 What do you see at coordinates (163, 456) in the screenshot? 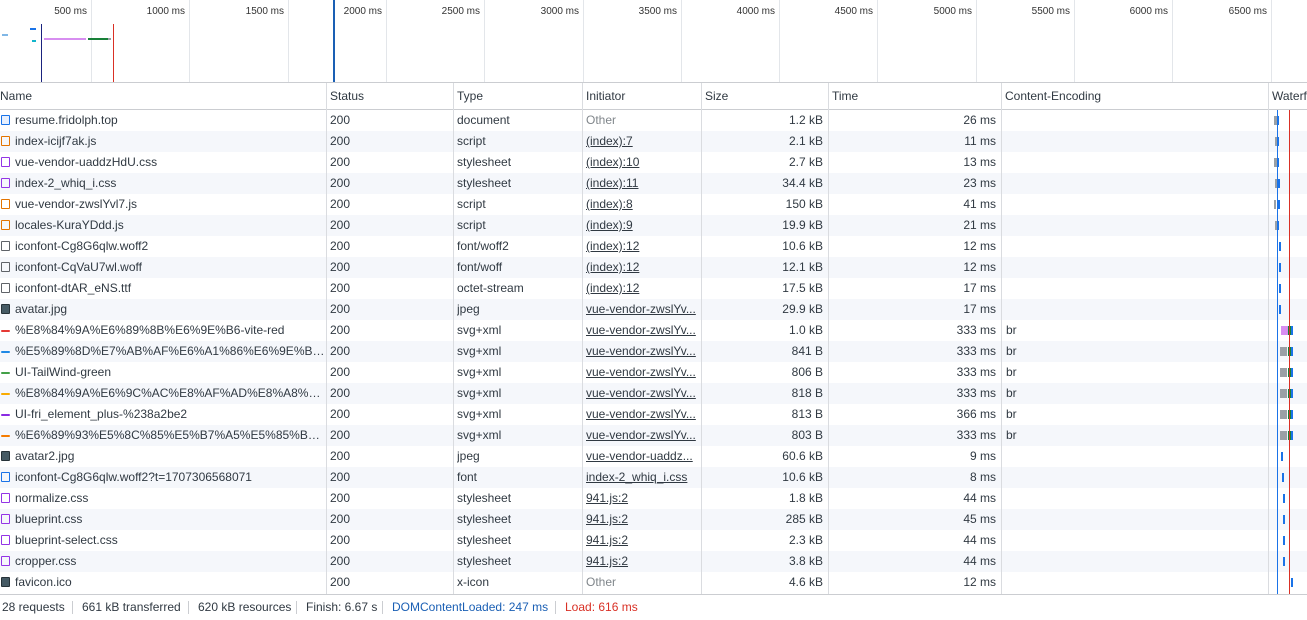
I see `request-name-cell: avatar2.jpg` at bounding box center [163, 456].